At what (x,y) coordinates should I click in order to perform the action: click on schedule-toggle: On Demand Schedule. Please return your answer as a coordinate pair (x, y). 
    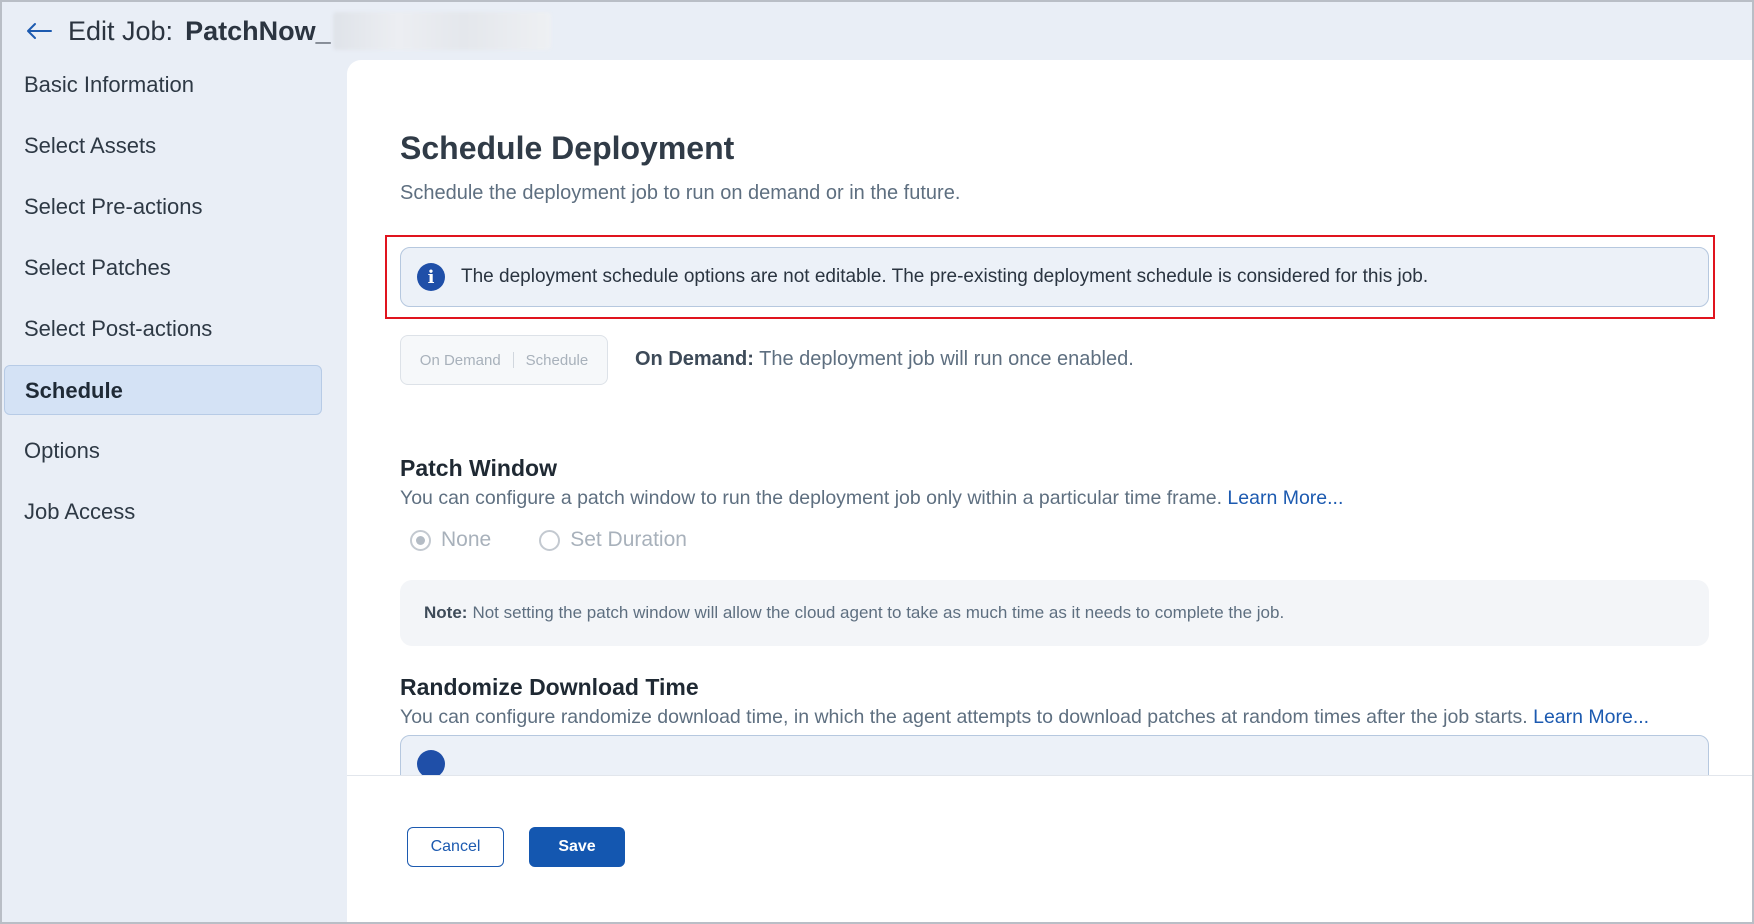
    Looking at the image, I should click on (504, 360).